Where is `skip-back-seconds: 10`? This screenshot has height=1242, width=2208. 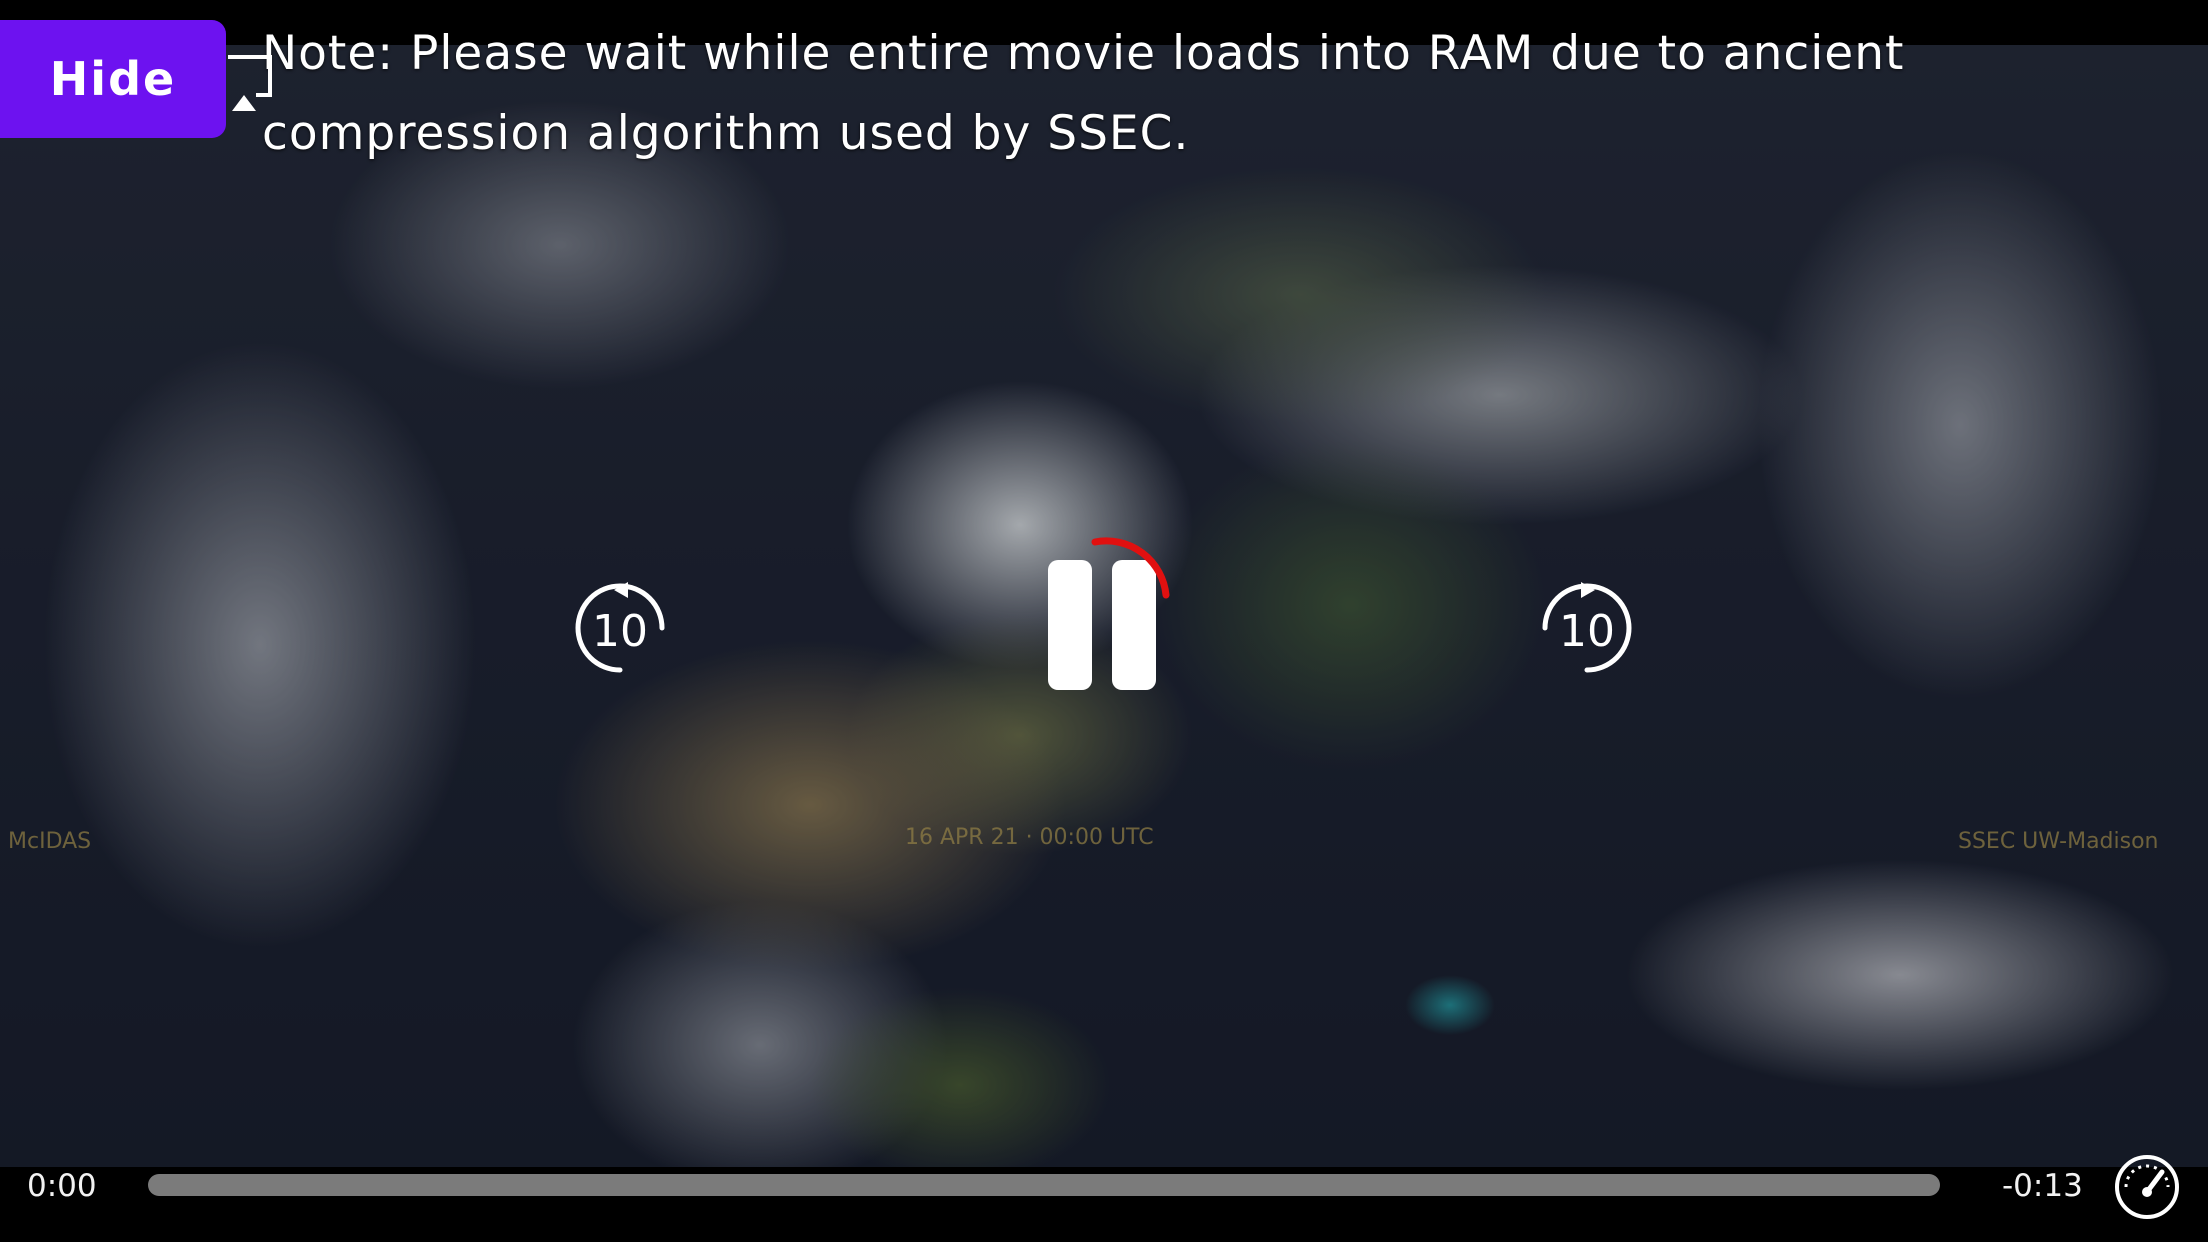 skip-back-seconds: 10 is located at coordinates (620, 631).